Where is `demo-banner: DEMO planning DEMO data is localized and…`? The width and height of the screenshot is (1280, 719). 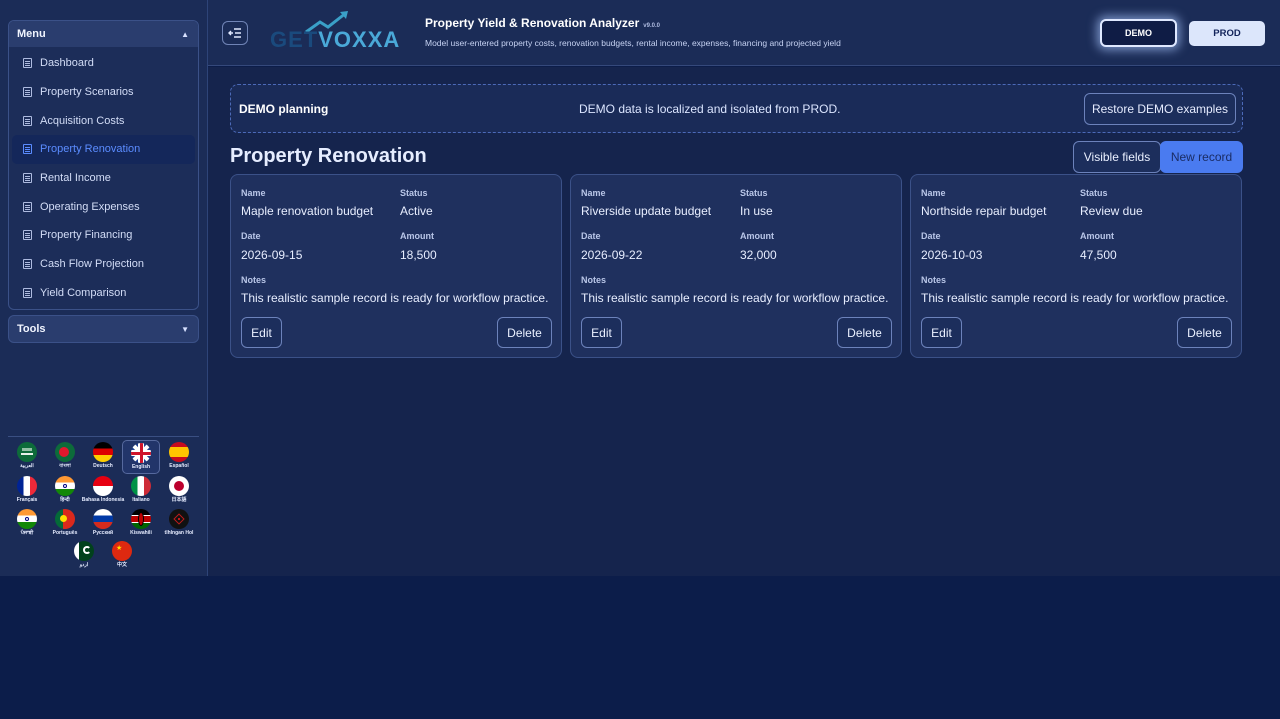
demo-banner: DEMO planning DEMO data is localized and… is located at coordinates (736, 108).